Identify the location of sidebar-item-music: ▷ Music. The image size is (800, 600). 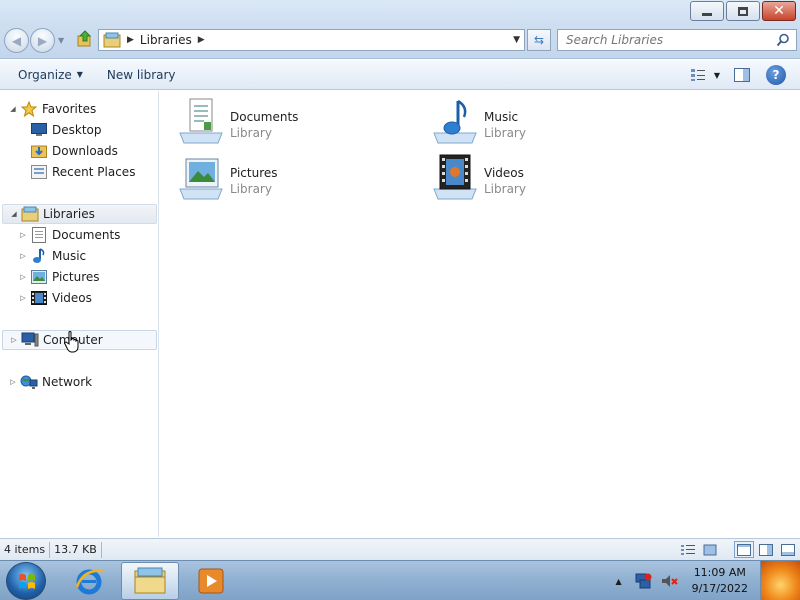
(78, 256).